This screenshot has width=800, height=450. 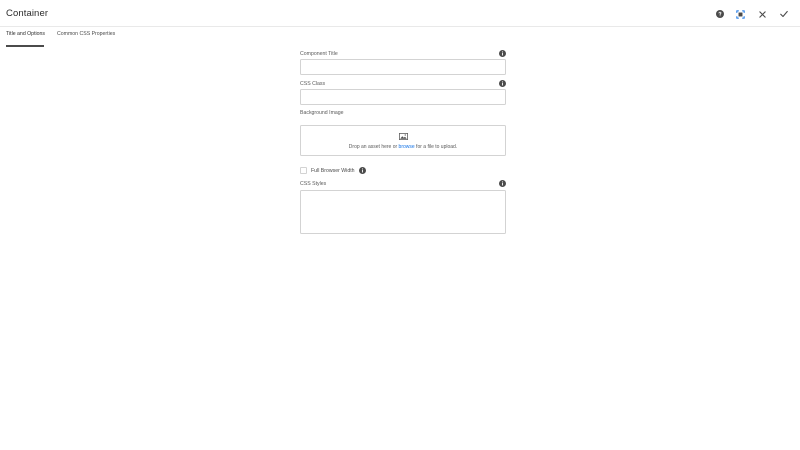 I want to click on dialog-header: Container, so click(x=400, y=13).